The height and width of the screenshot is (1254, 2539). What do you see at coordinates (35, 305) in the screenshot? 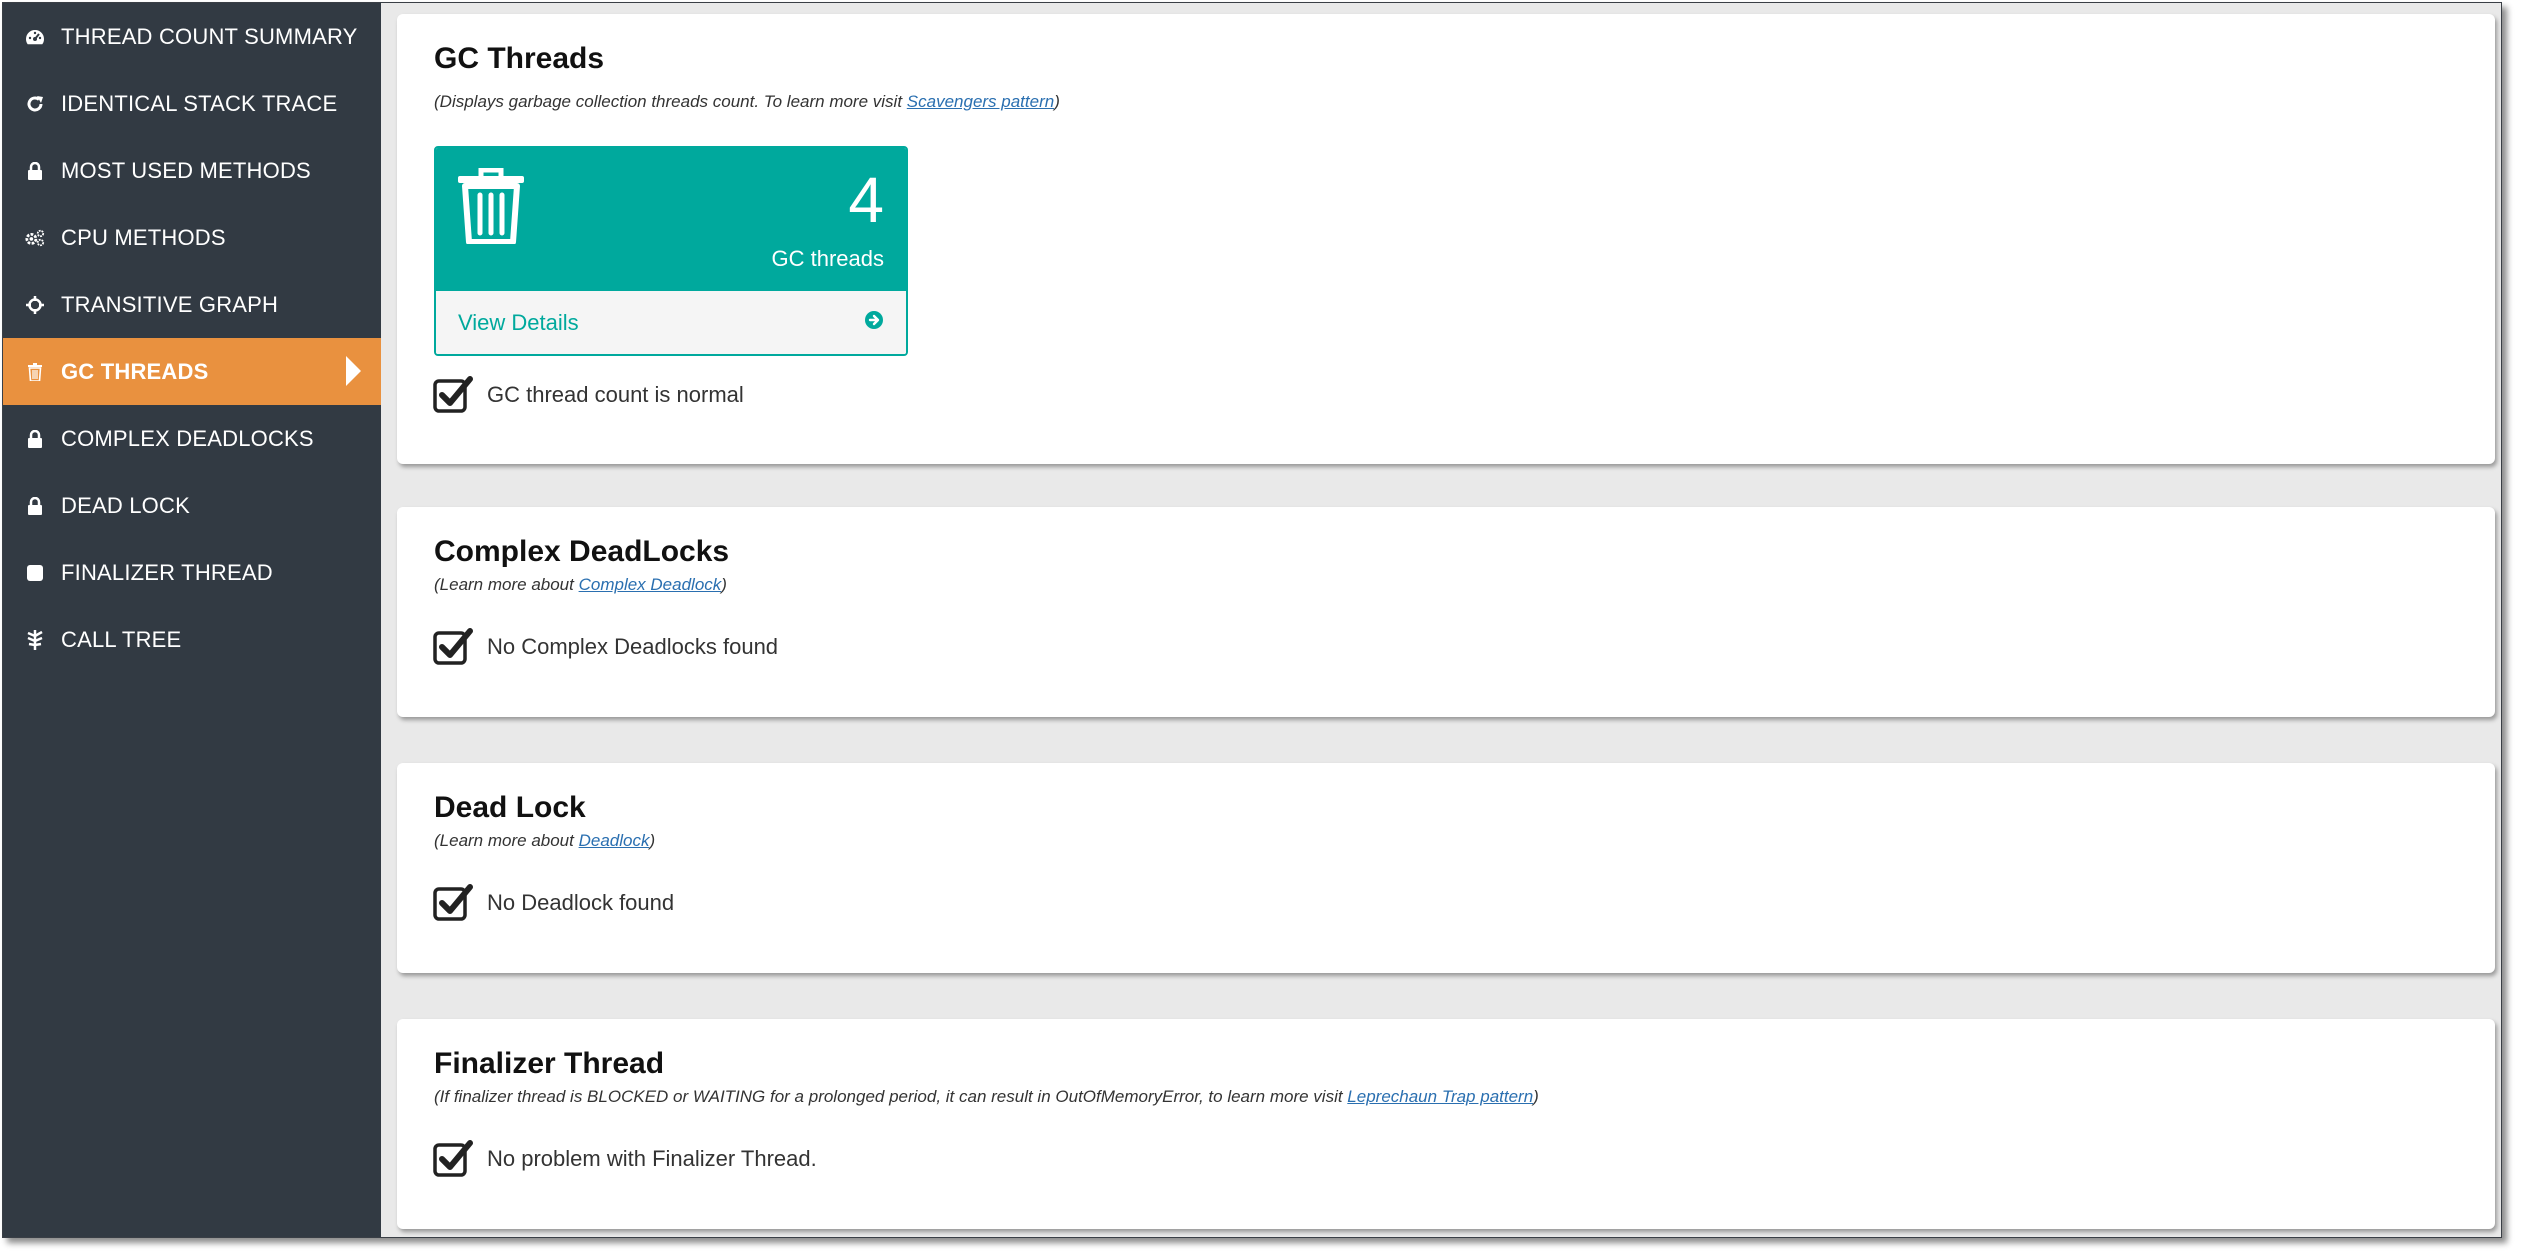
I see `crosshair-icon` at bounding box center [35, 305].